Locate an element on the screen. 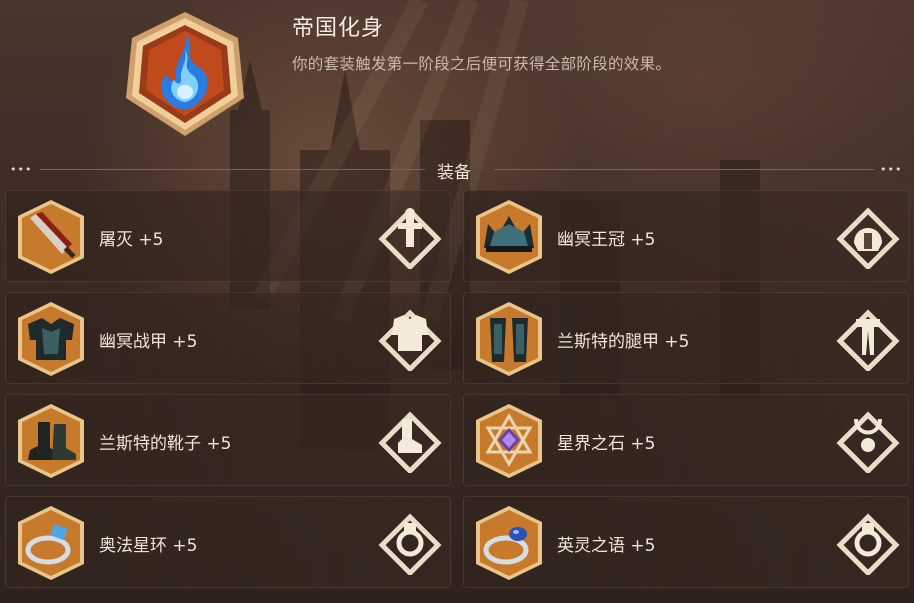 Image resolution: width=914 pixels, height=603 pixels. sapphire-ring-icon is located at coordinates (509, 543).